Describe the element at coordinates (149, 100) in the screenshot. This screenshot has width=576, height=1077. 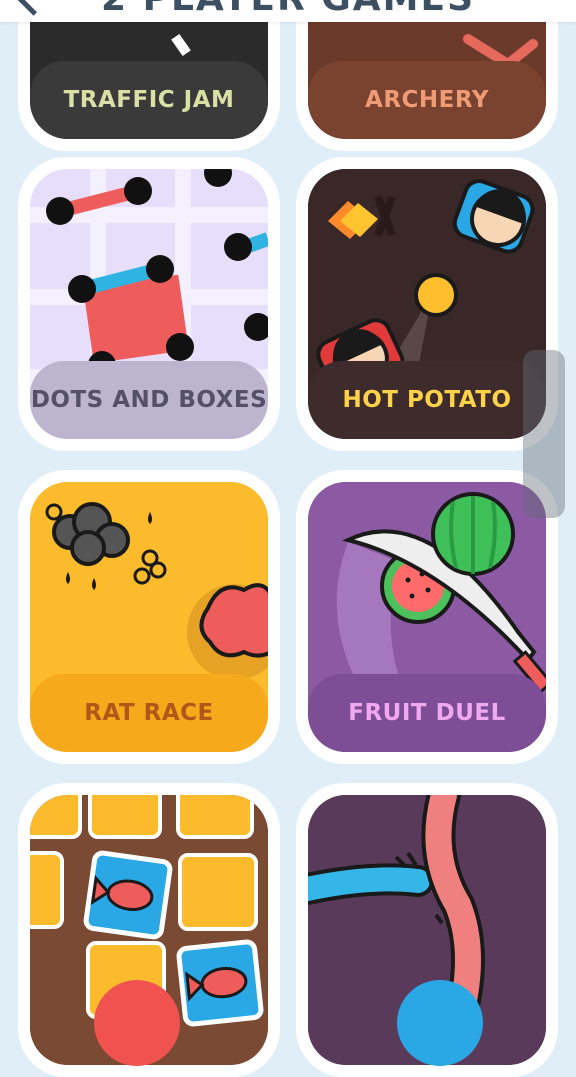
I see `game-label: TRAFFIC JAM` at that location.